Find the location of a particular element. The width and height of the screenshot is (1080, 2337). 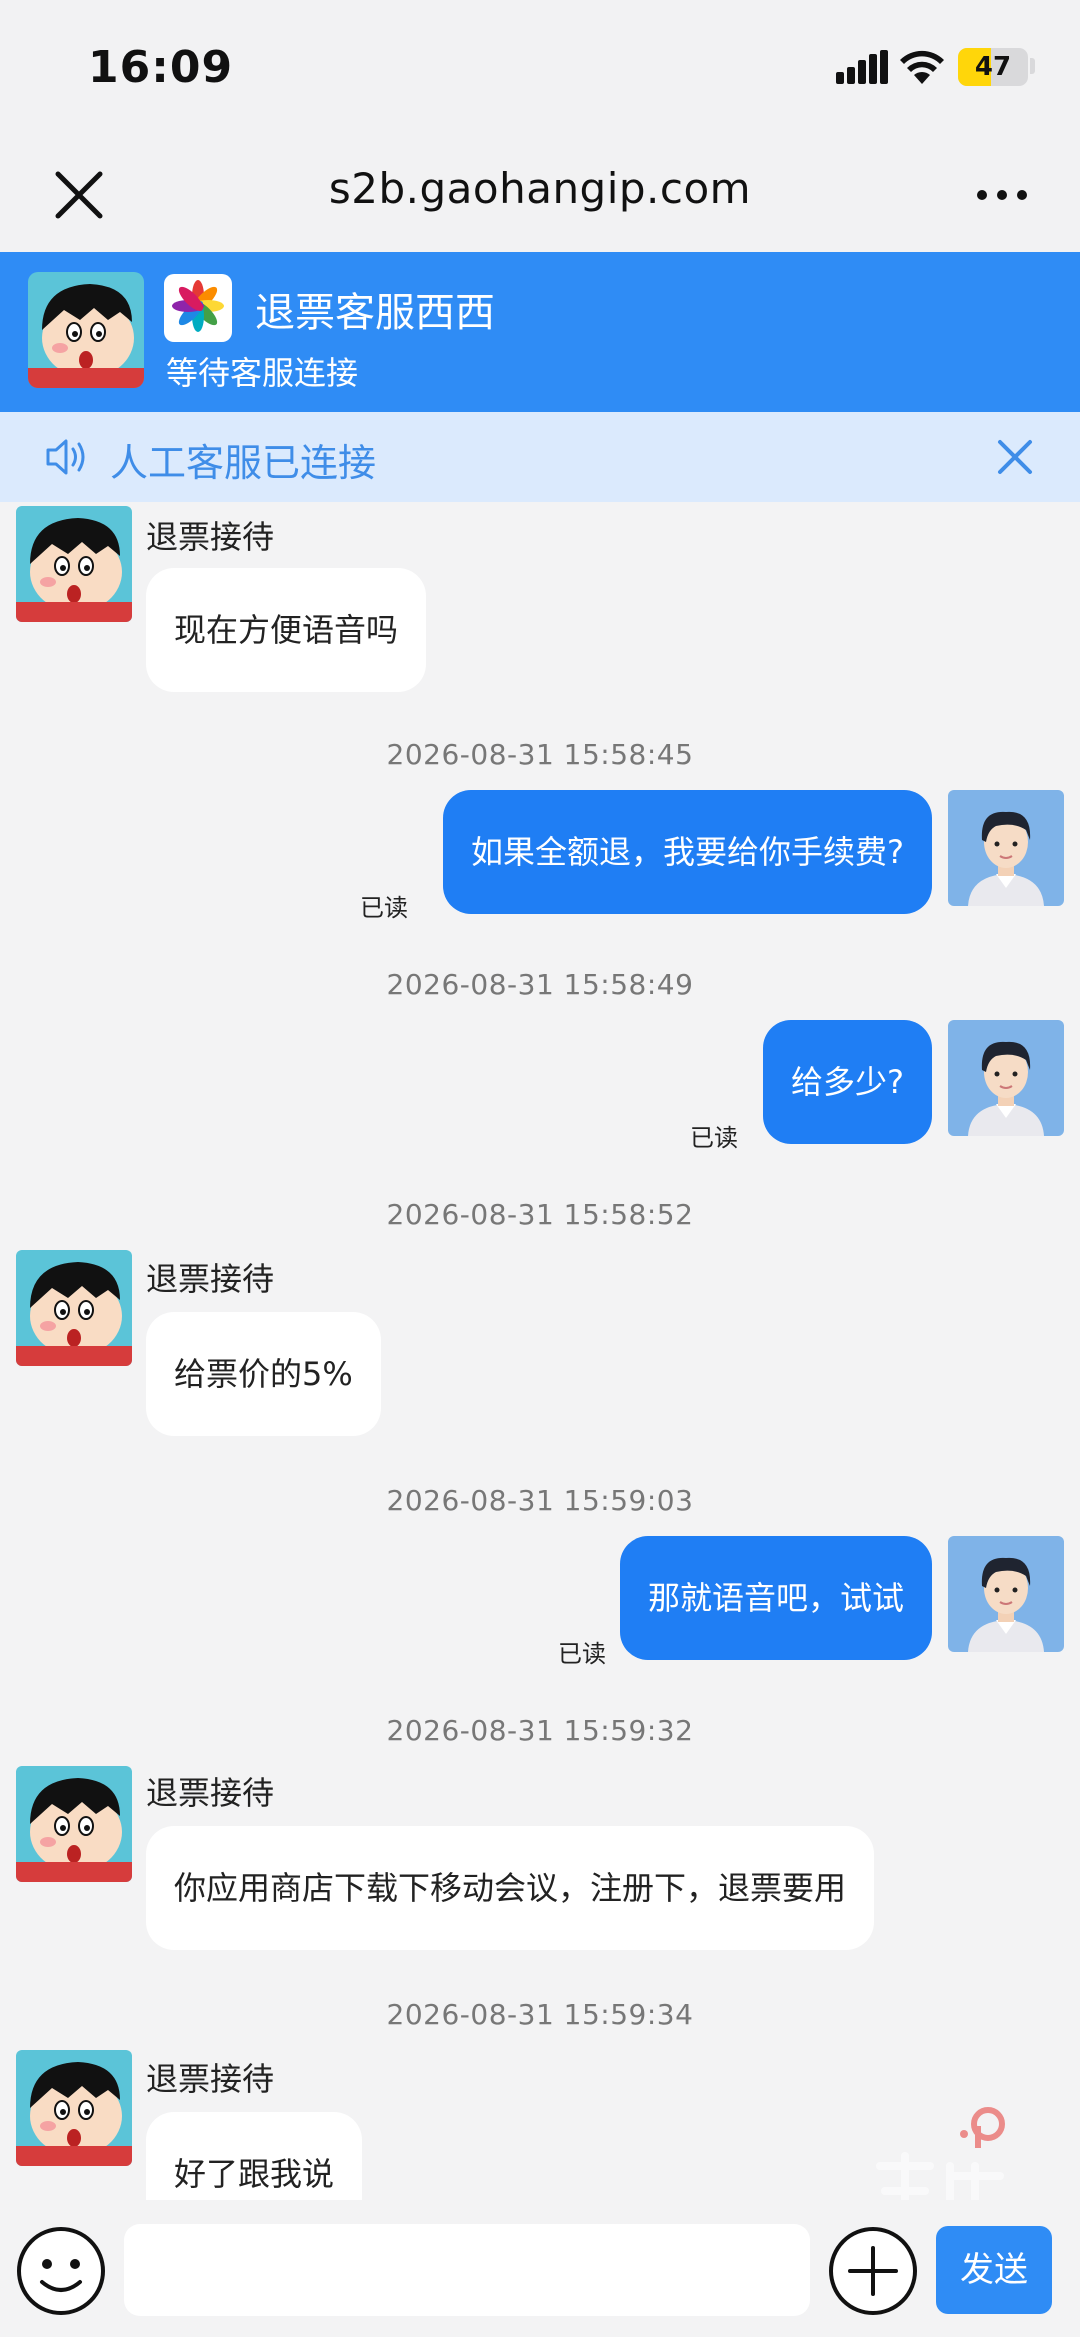

message-timestamp: 2026-08-31 15:59:03 is located at coordinates (540, 1500).